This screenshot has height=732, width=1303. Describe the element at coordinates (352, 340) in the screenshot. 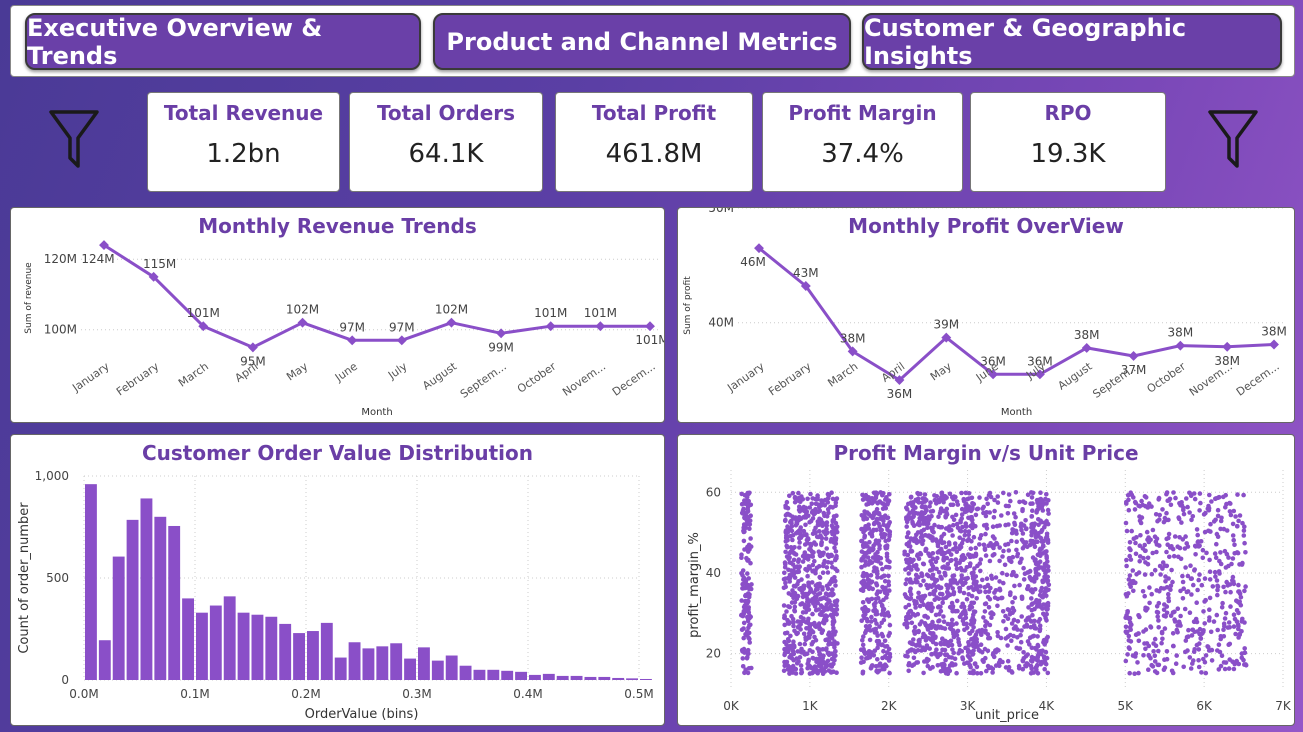

I see `data-point` at that location.